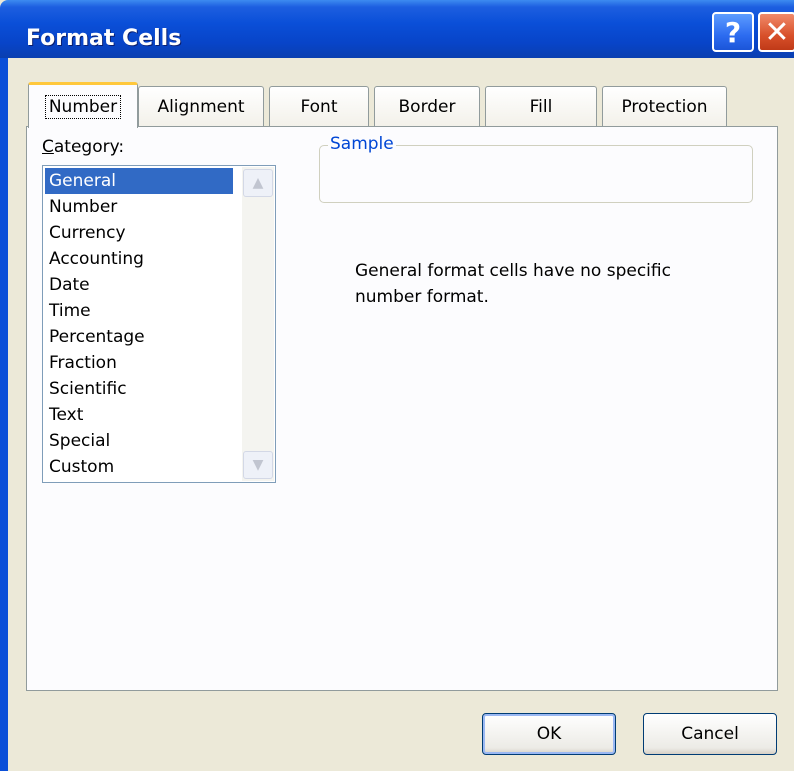 The height and width of the screenshot is (771, 794). I want to click on category-scrollbar: ▲ ▼, so click(258, 324).